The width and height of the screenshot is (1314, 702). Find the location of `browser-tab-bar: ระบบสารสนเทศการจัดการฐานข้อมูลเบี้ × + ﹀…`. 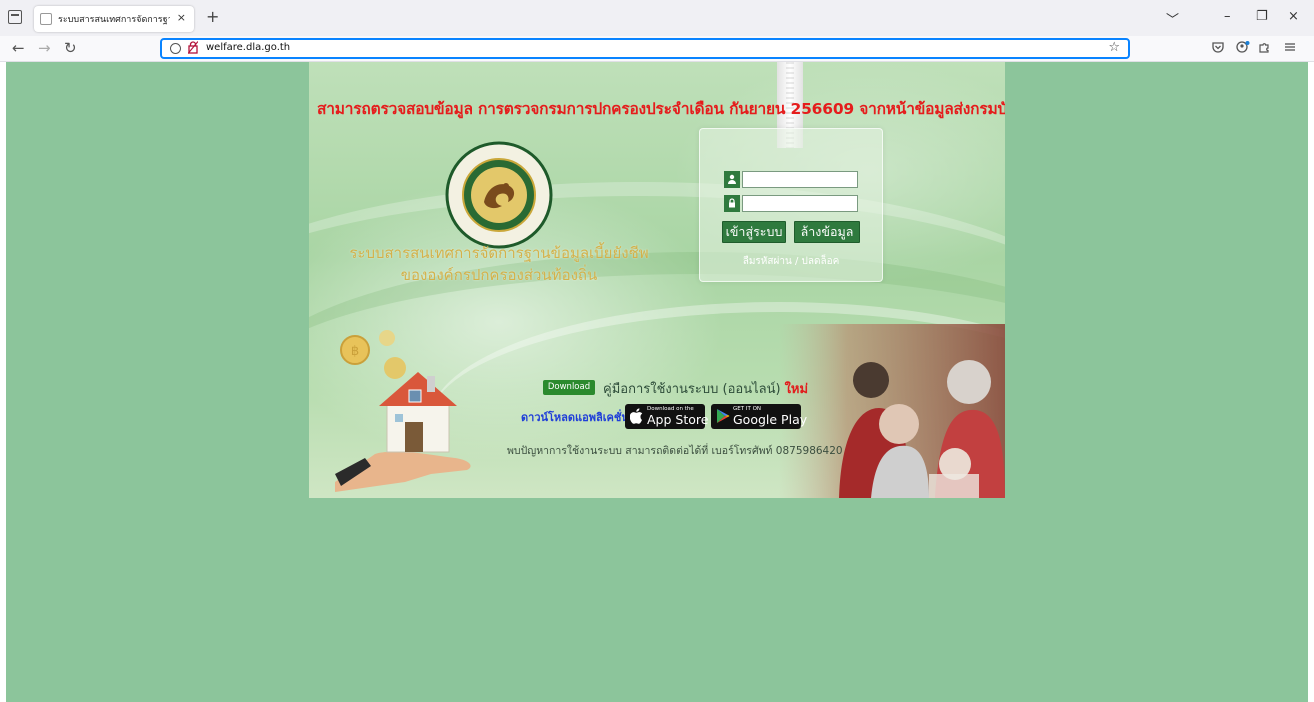

browser-tab-bar: ระบบสารสนเทศการจัดการฐานข้อมูลเบี้ × + ﹀… is located at coordinates (657, 18).